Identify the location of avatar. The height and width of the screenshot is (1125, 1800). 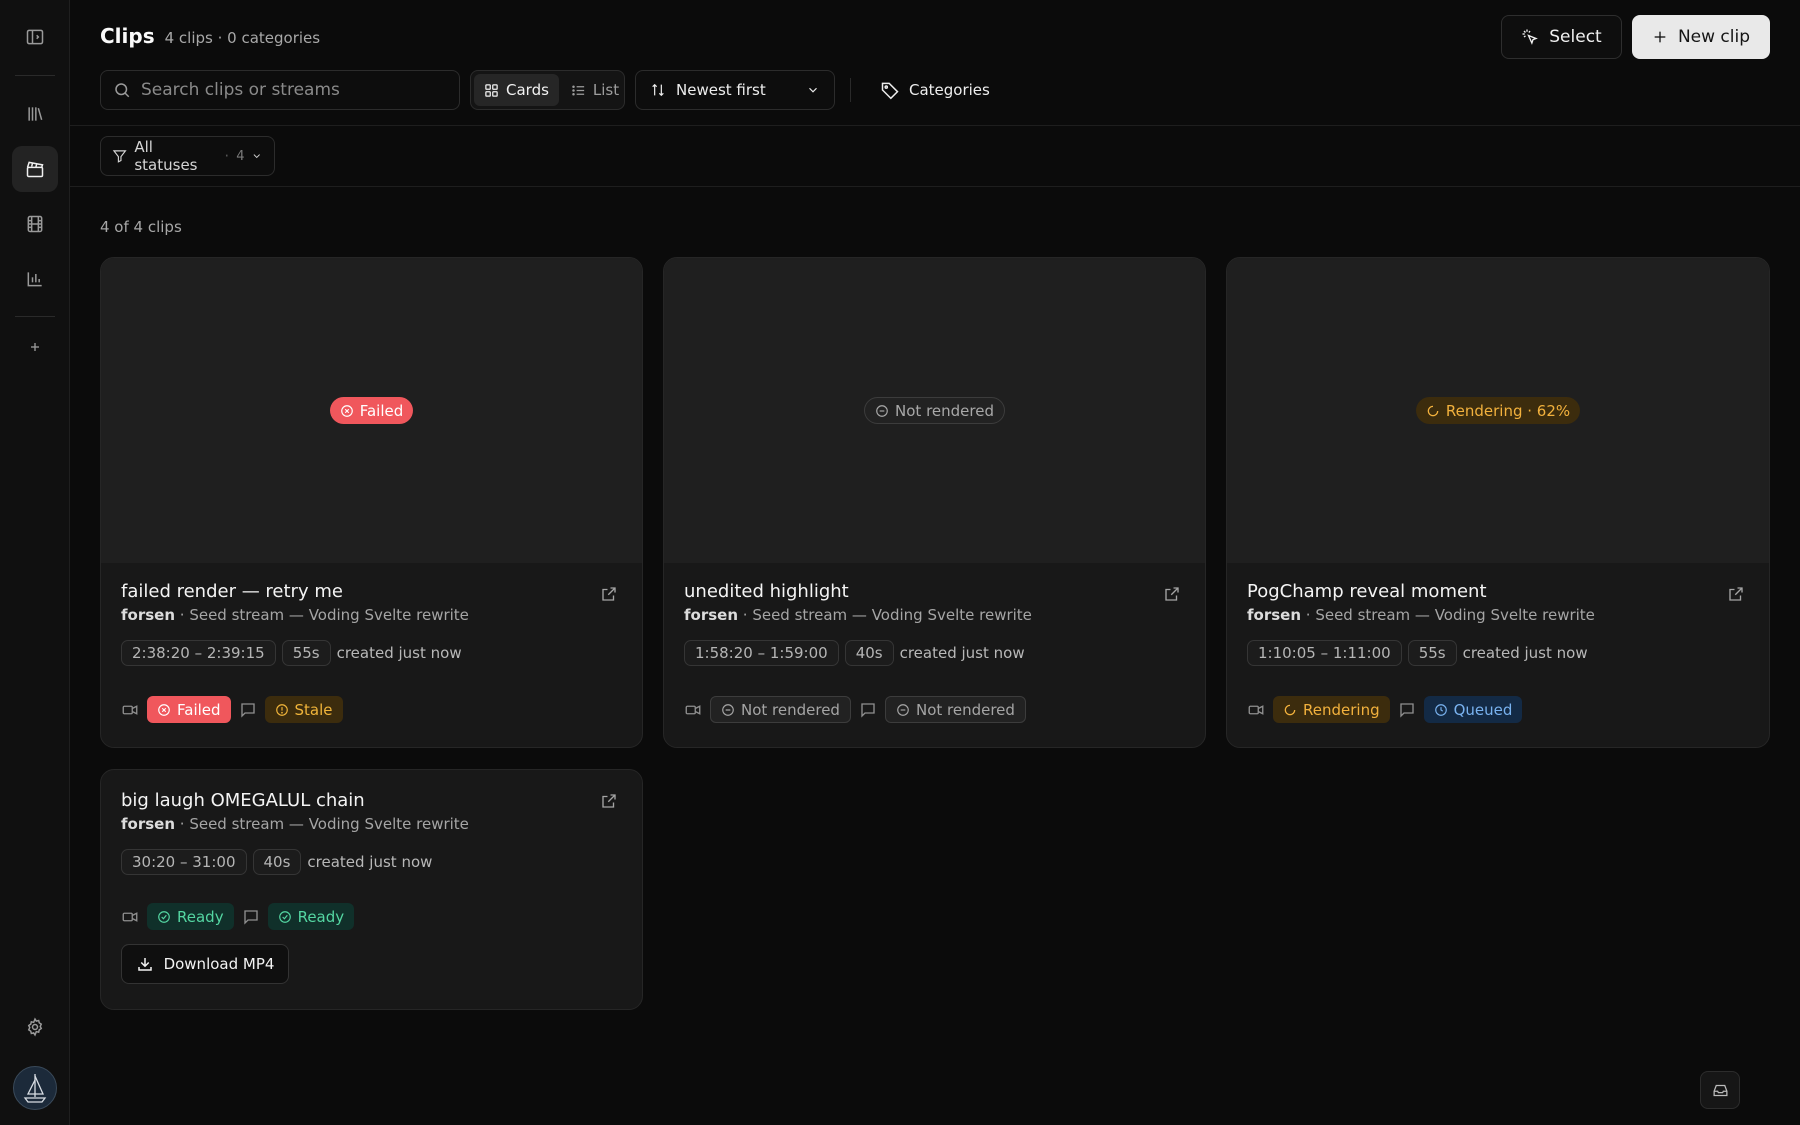
(35, 1088).